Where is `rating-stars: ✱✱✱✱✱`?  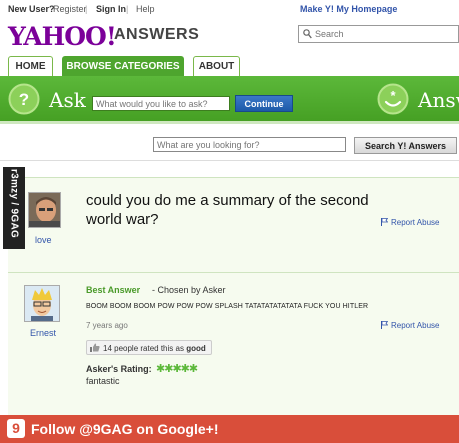 rating-stars: ✱✱✱✱✱ is located at coordinates (177, 368).